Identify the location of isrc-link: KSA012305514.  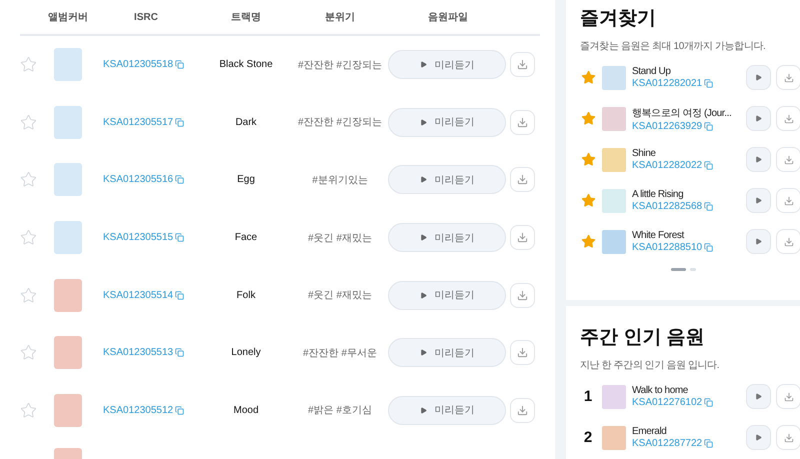
(134, 295).